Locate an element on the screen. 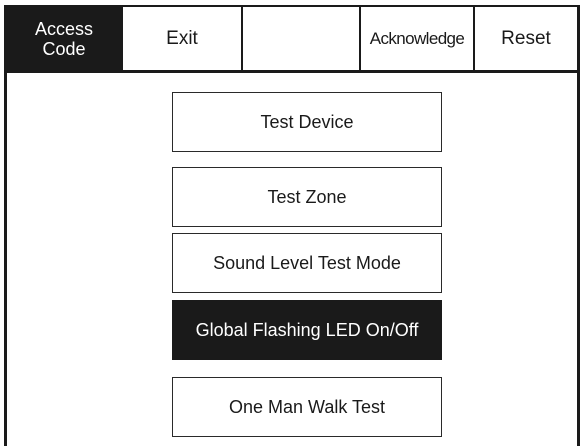 The image size is (582, 446). sound-level-test-mode-button: Sound Level Test Mode is located at coordinates (307, 263).